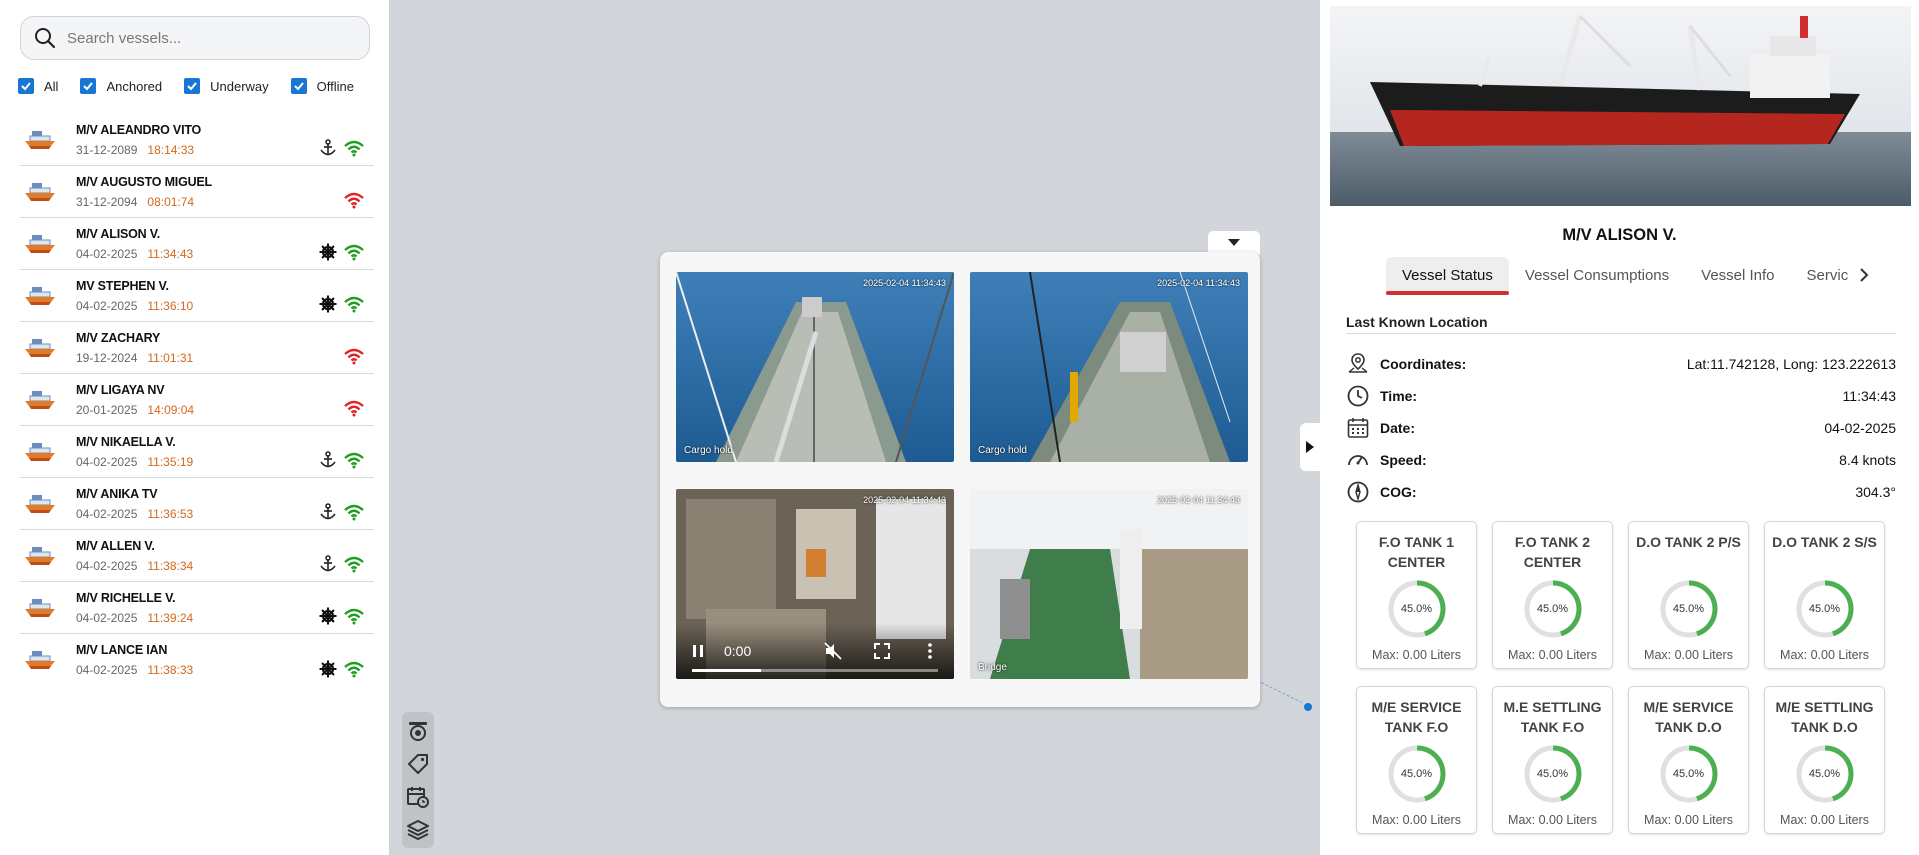 Image resolution: width=1919 pixels, height=855 pixels. Describe the element at coordinates (1621, 460) in the screenshot. I see `speed-row: Speed: 8.4 knots` at that location.